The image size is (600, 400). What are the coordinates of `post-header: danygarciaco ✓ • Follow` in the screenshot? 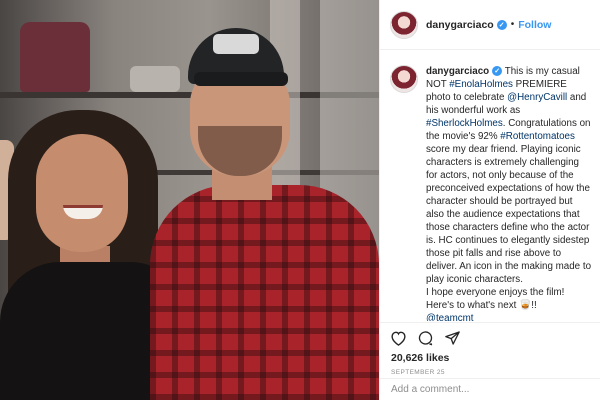 It's located at (490, 25).